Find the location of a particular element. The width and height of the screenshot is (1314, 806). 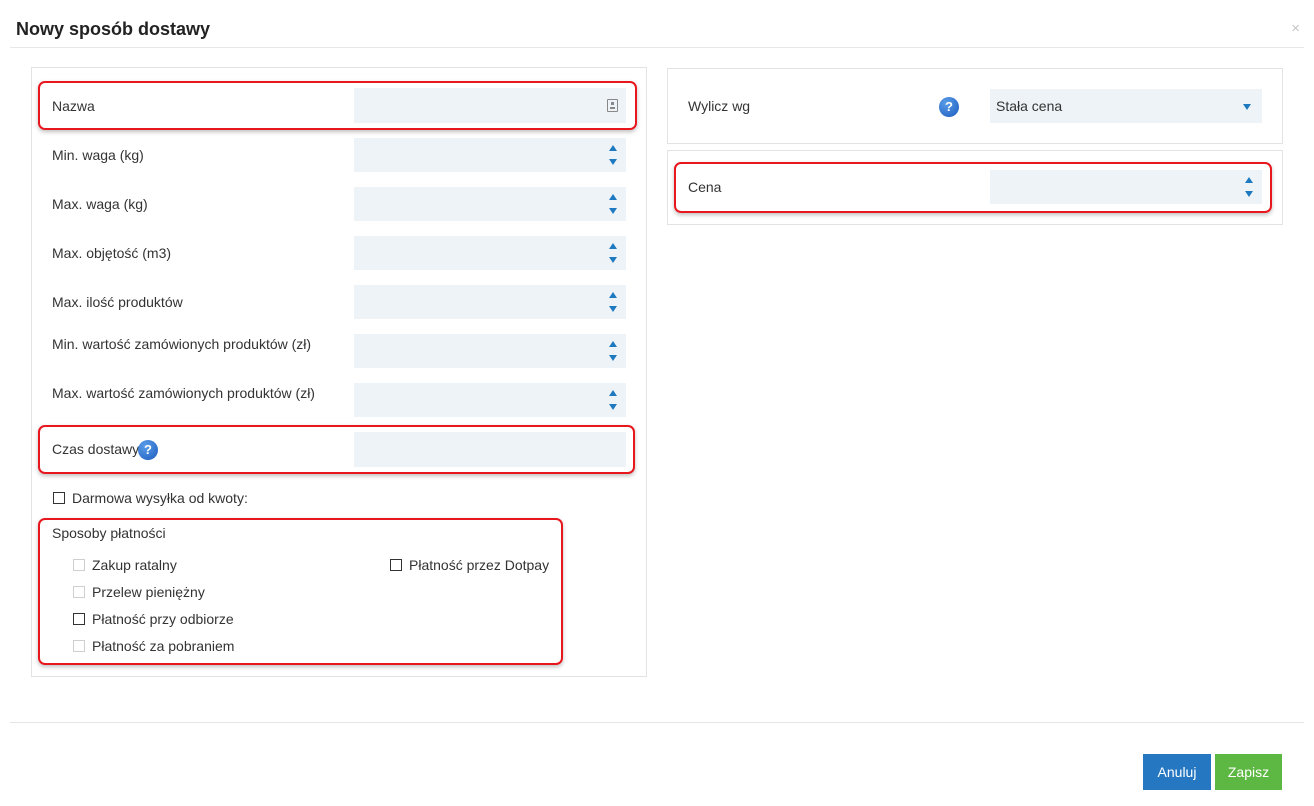

modal-title: Nowy sposób dostawy is located at coordinates (113, 29).